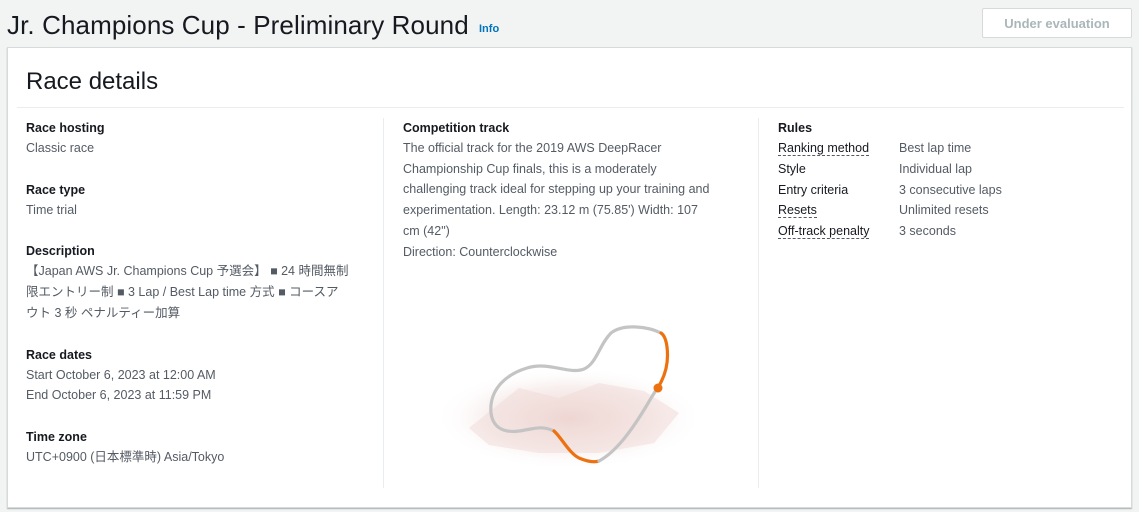 The image size is (1139, 512). Describe the element at coordinates (103, 312) in the screenshot. I see `description-line: ウト 3 秒 ペナルティー加算` at that location.